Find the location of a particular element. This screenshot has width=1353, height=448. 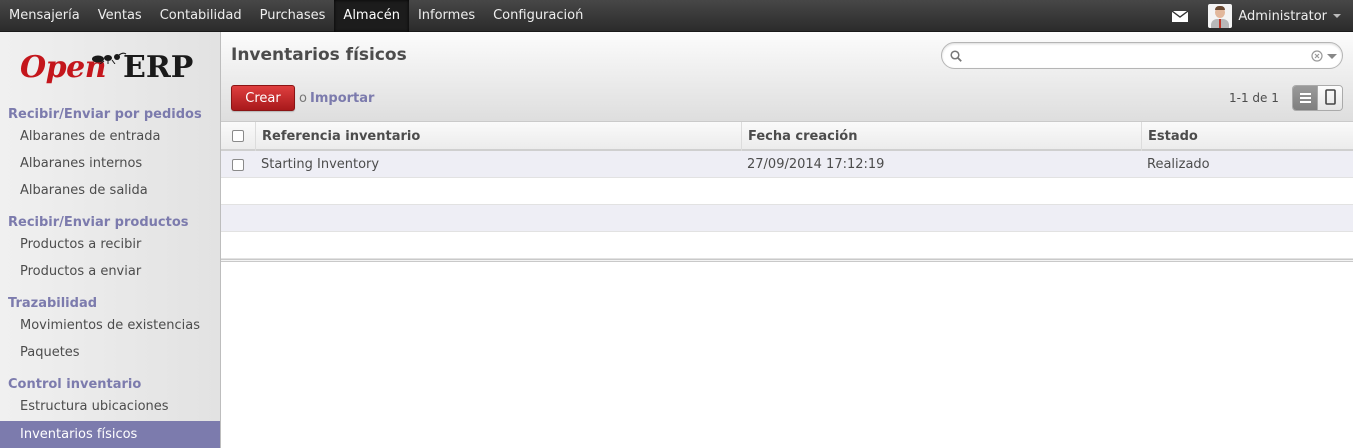

top-menu-contabilidad: Contabilidad is located at coordinates (201, 16).